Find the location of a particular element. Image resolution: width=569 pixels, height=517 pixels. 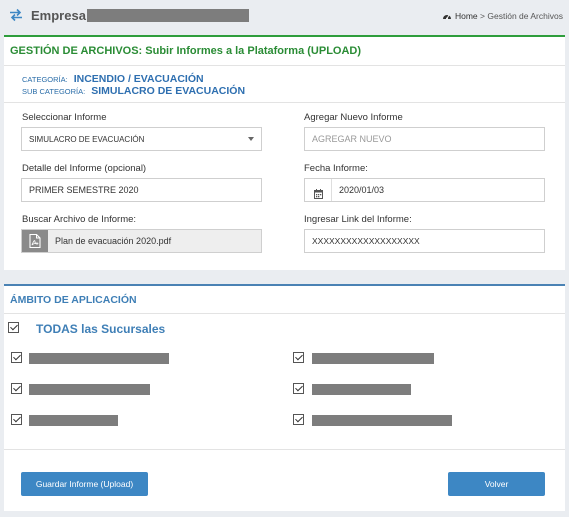

top-bar: Empresa: Home > Gestión de Archivos is located at coordinates (284, 16).